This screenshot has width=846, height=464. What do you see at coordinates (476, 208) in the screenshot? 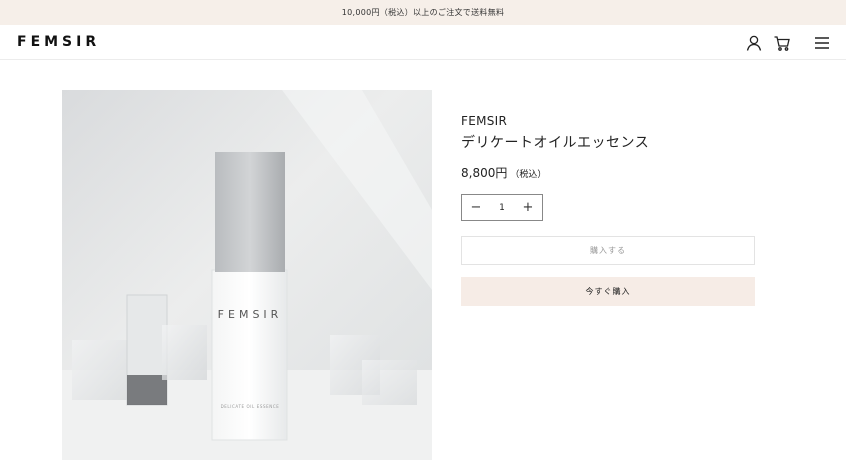
I see `quantity-decrease-button: −` at bounding box center [476, 208].